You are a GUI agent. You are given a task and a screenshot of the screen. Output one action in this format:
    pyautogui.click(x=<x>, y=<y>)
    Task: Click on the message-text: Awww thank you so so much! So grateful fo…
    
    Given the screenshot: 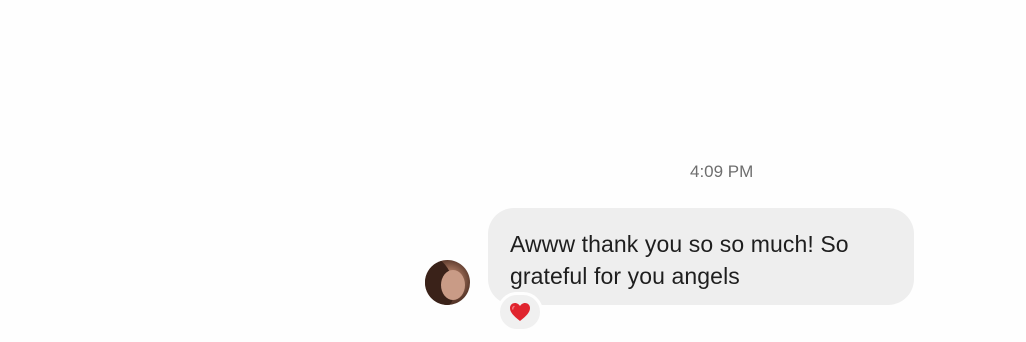 What is the action you would take?
    pyautogui.click(x=702, y=260)
    